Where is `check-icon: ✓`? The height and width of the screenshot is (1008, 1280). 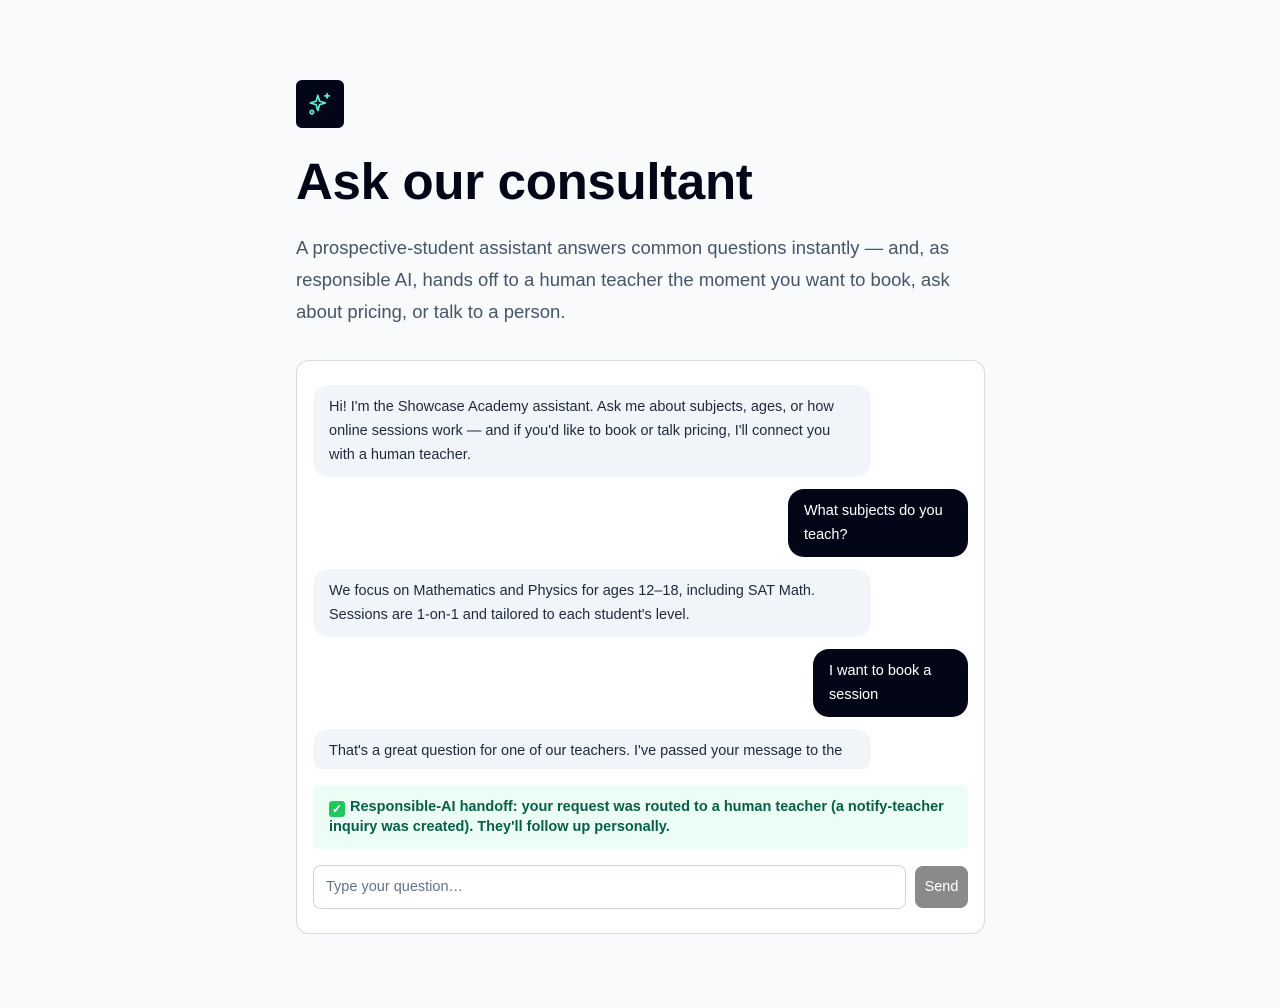 check-icon: ✓ is located at coordinates (337, 809).